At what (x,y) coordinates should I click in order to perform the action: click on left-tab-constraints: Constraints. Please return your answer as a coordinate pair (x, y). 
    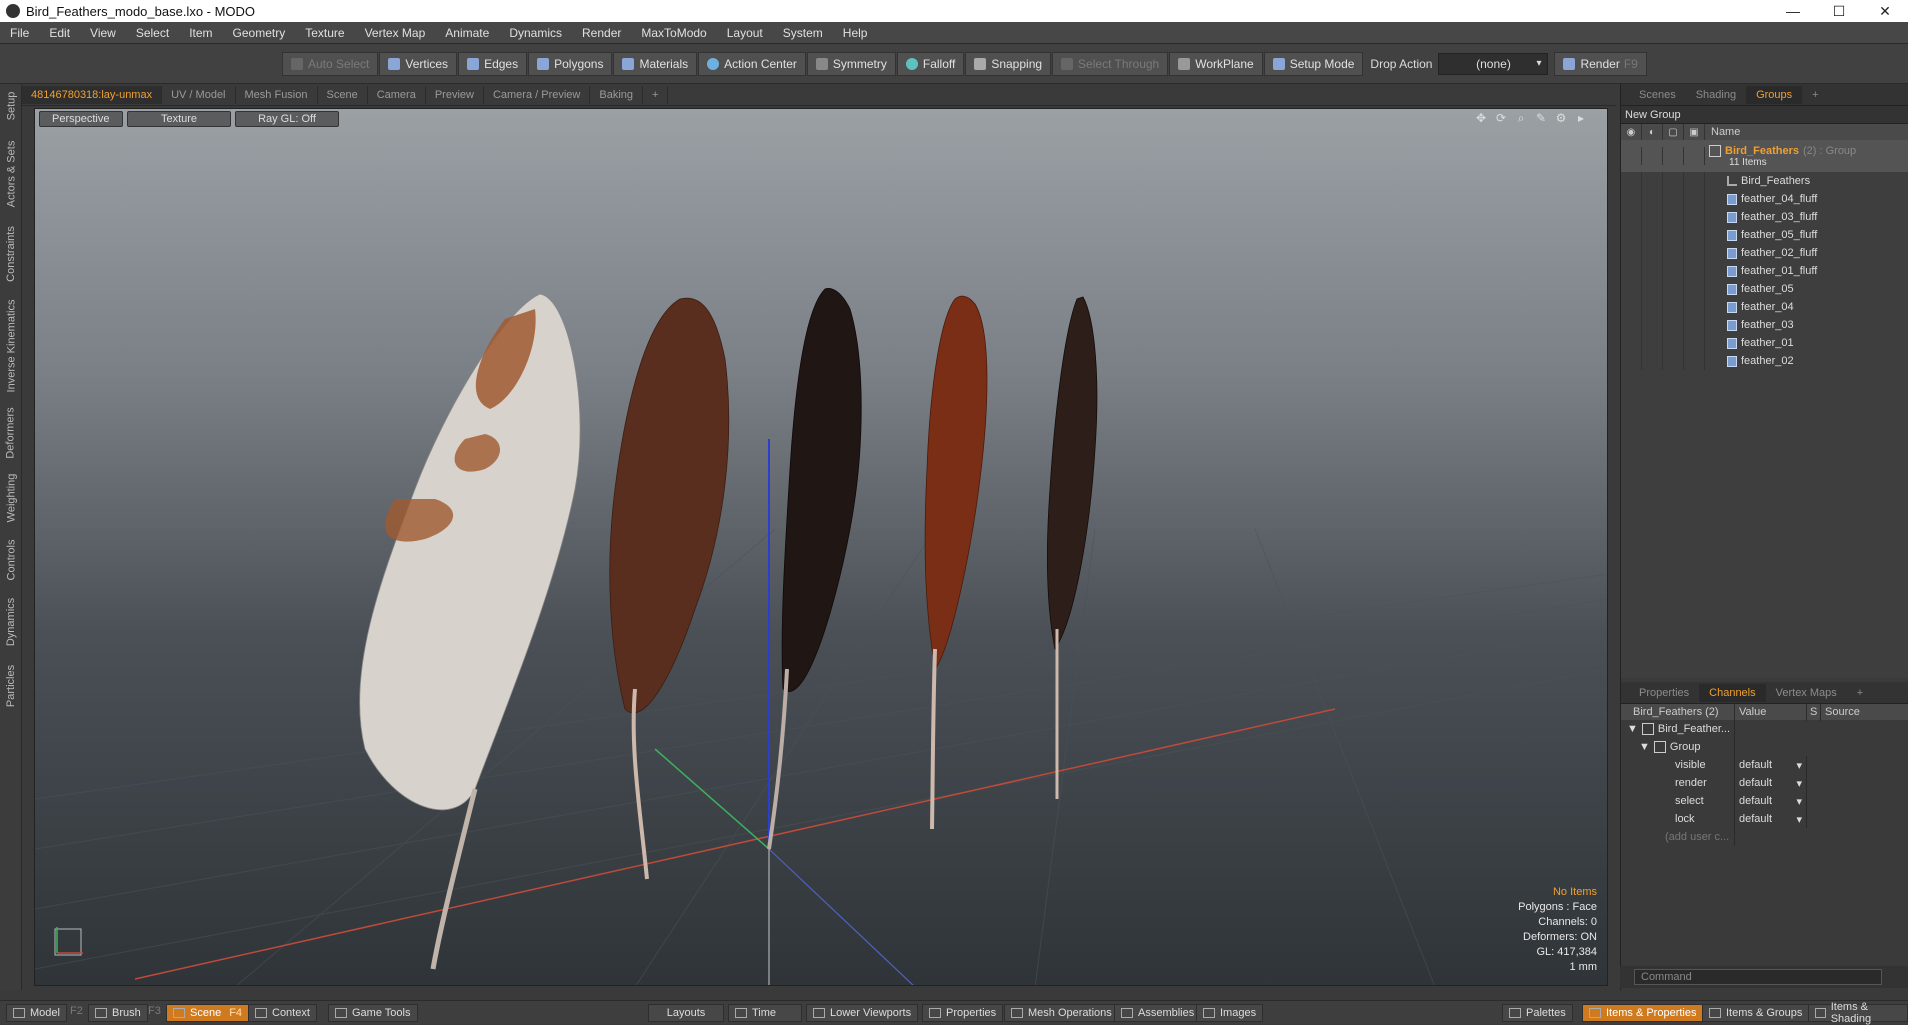
    Looking at the image, I should click on (11, 254).